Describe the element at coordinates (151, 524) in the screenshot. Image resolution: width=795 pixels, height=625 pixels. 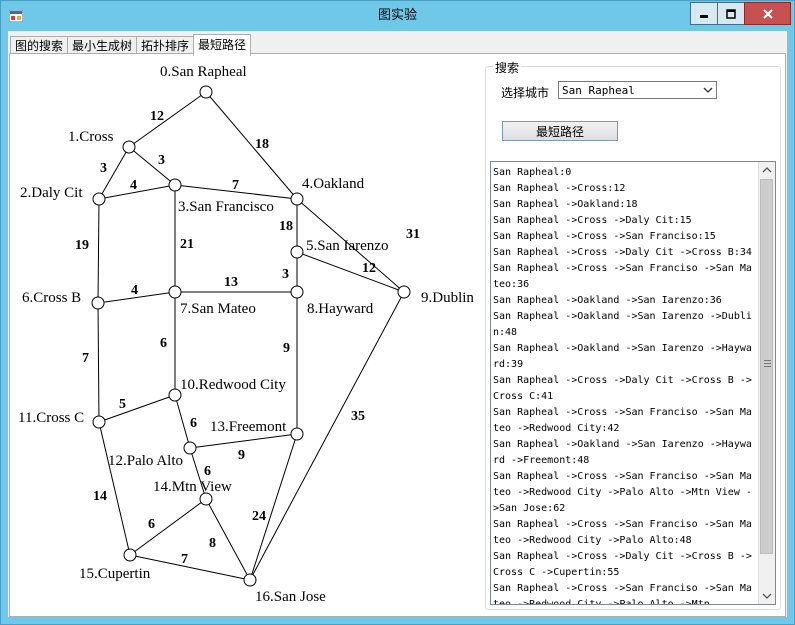
I see `edge-weight-14-15: 6` at that location.